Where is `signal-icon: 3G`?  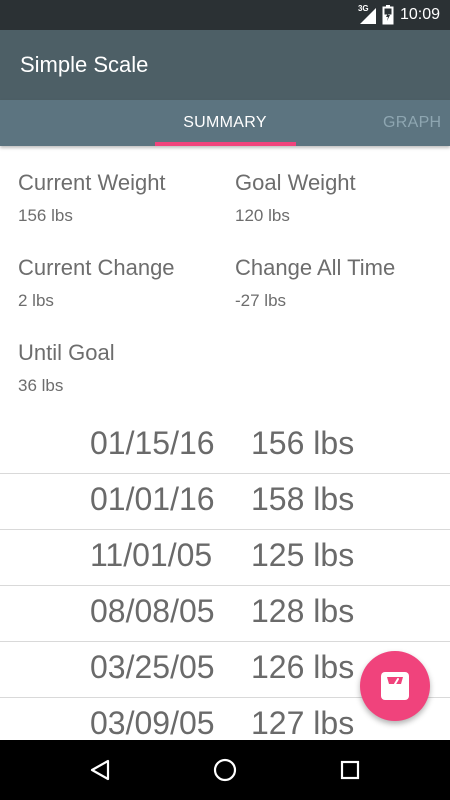
signal-icon: 3G is located at coordinates (367, 14).